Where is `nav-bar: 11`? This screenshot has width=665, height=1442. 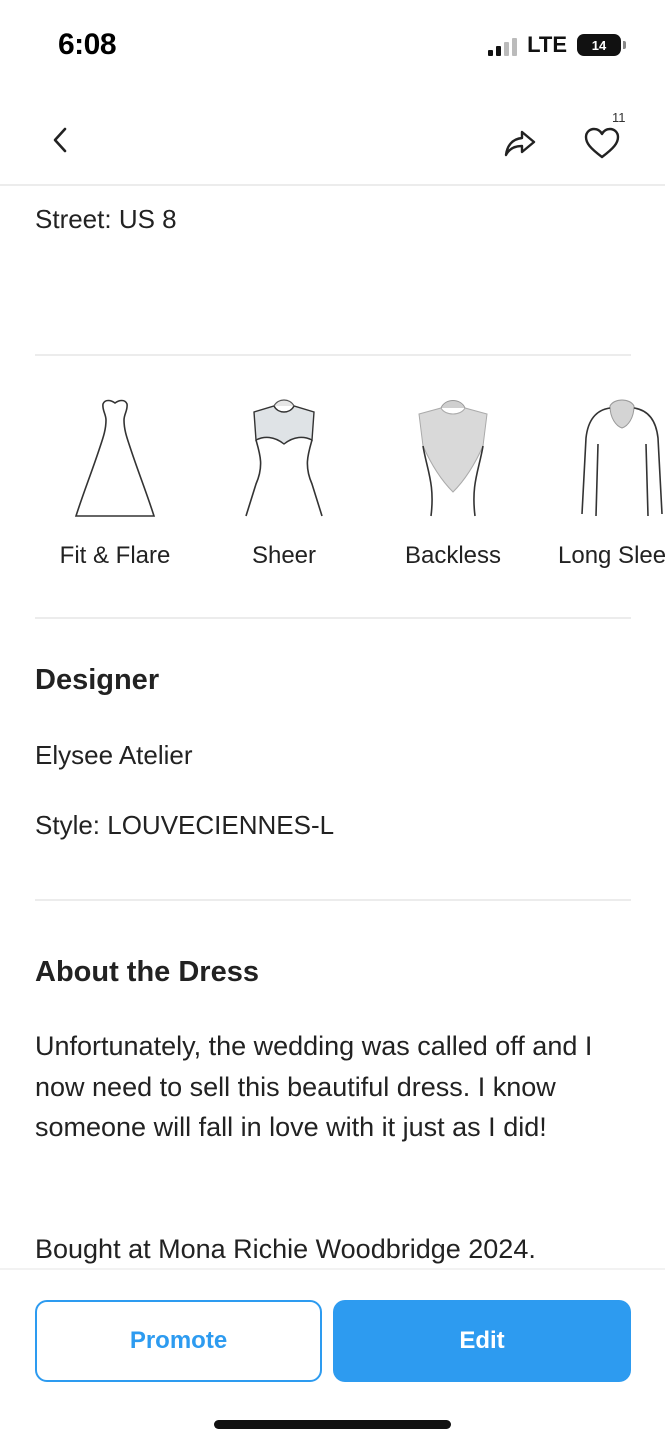 nav-bar: 11 is located at coordinates (332, 139).